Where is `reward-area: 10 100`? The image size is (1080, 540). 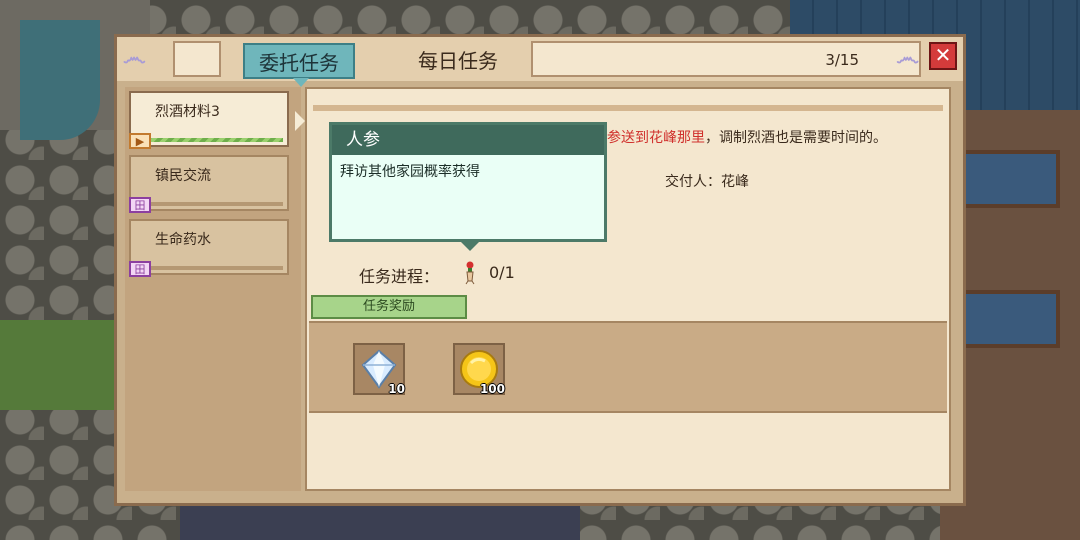 reward-area: 10 100 is located at coordinates (628, 367).